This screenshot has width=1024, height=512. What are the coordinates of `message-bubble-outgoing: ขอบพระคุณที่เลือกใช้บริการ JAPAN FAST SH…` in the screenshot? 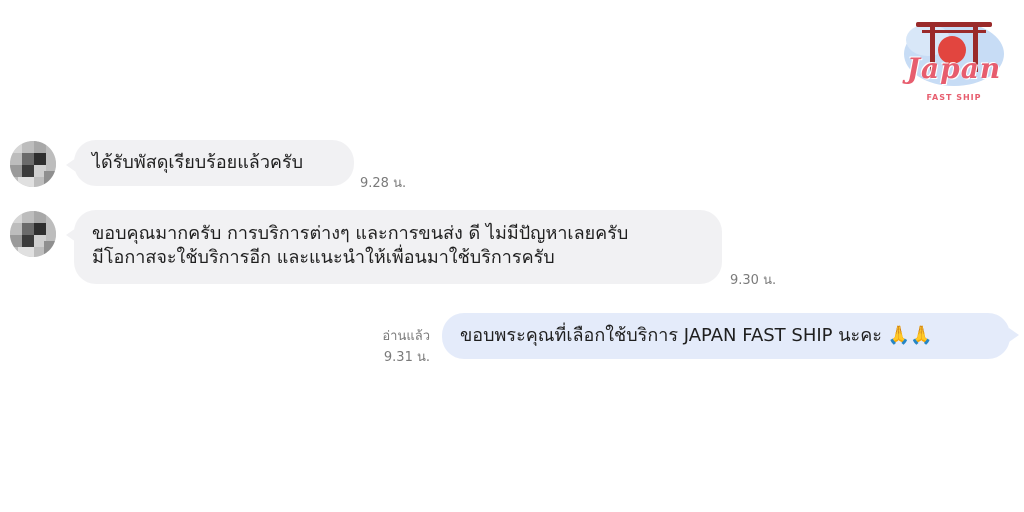 It's located at (730, 336).